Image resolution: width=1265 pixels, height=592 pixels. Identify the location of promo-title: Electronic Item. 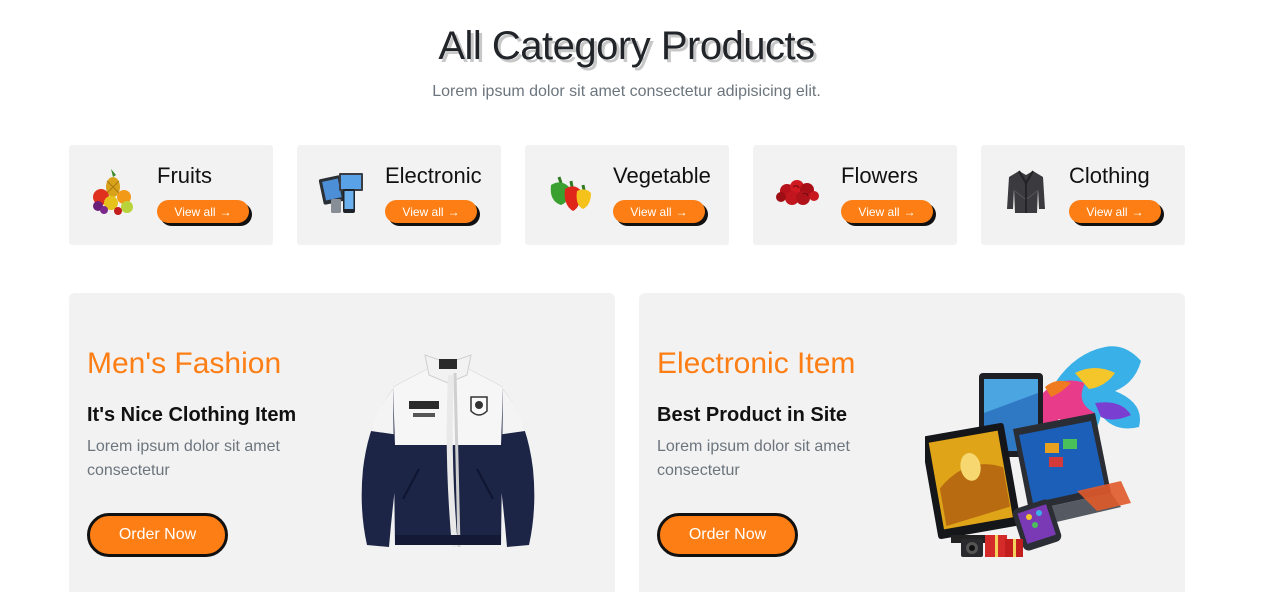
(756, 363).